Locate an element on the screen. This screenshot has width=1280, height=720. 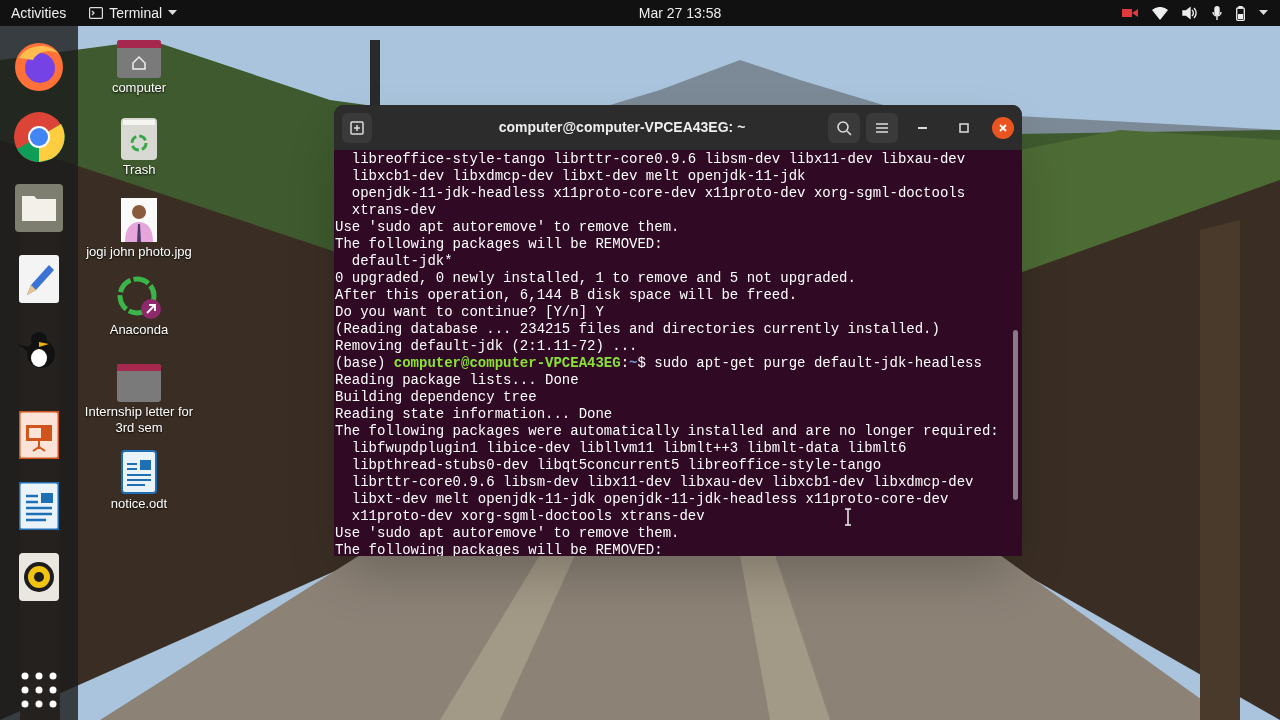
activities-button: Activities is located at coordinates (39, 13).